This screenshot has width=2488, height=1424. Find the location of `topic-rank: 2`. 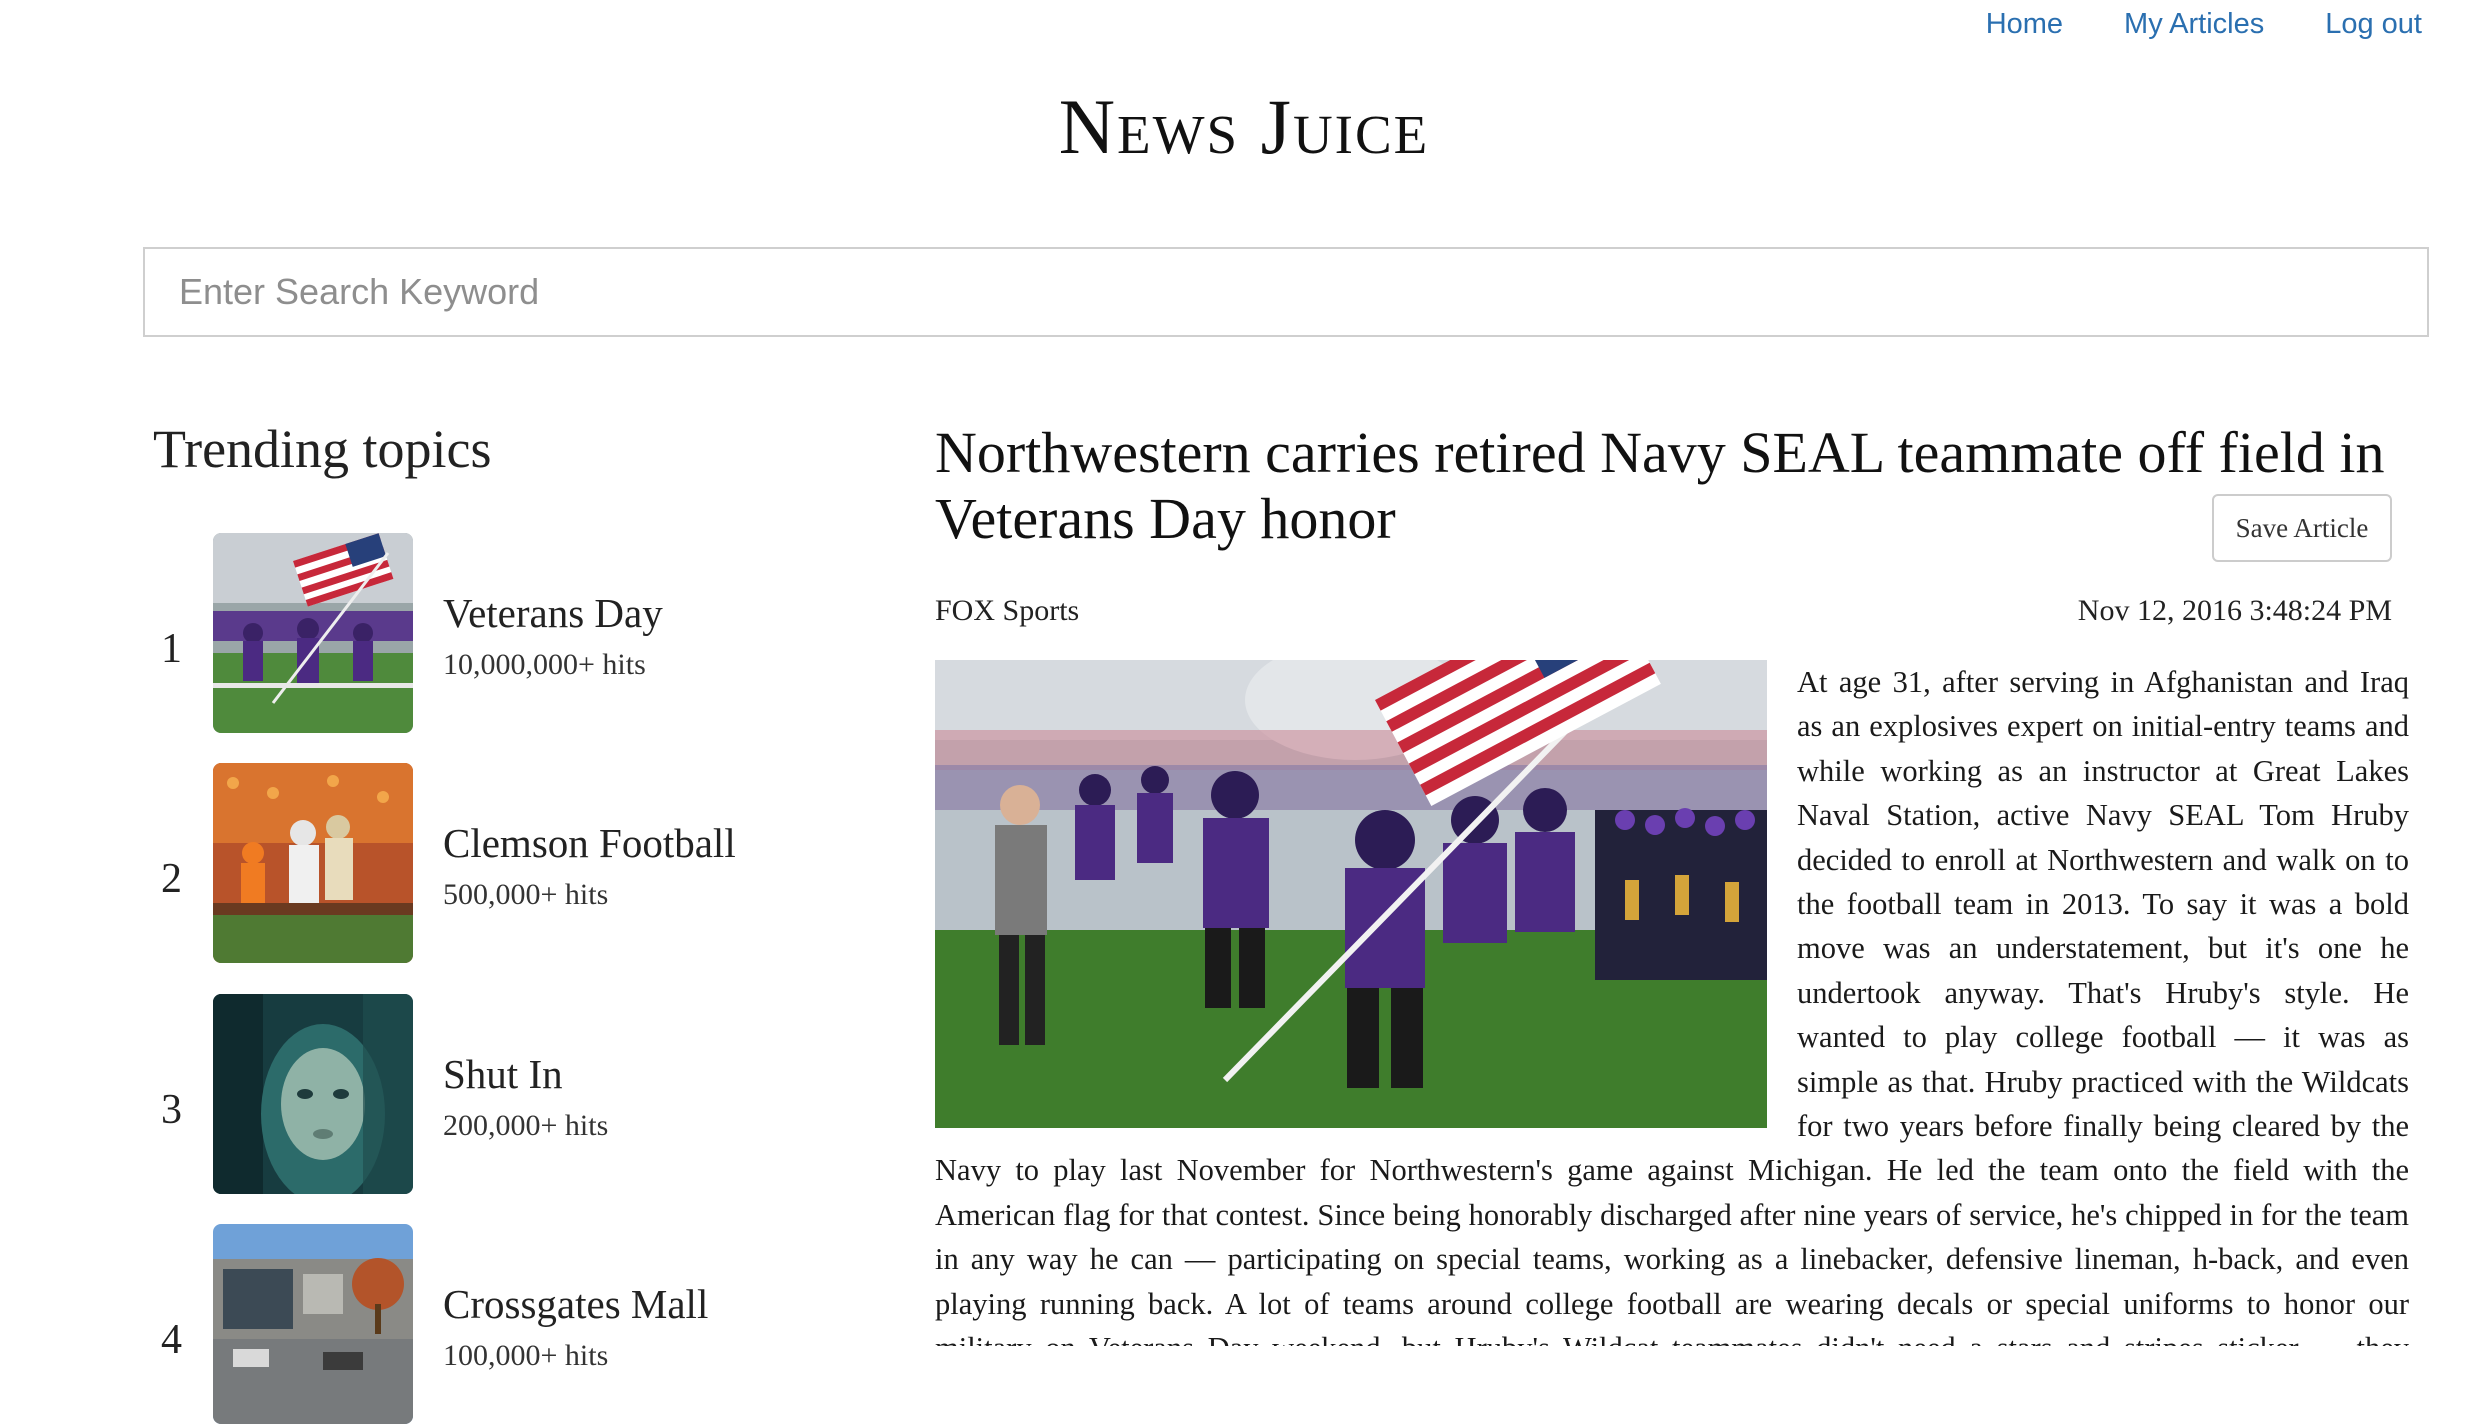

topic-rank: 2 is located at coordinates (171, 879).